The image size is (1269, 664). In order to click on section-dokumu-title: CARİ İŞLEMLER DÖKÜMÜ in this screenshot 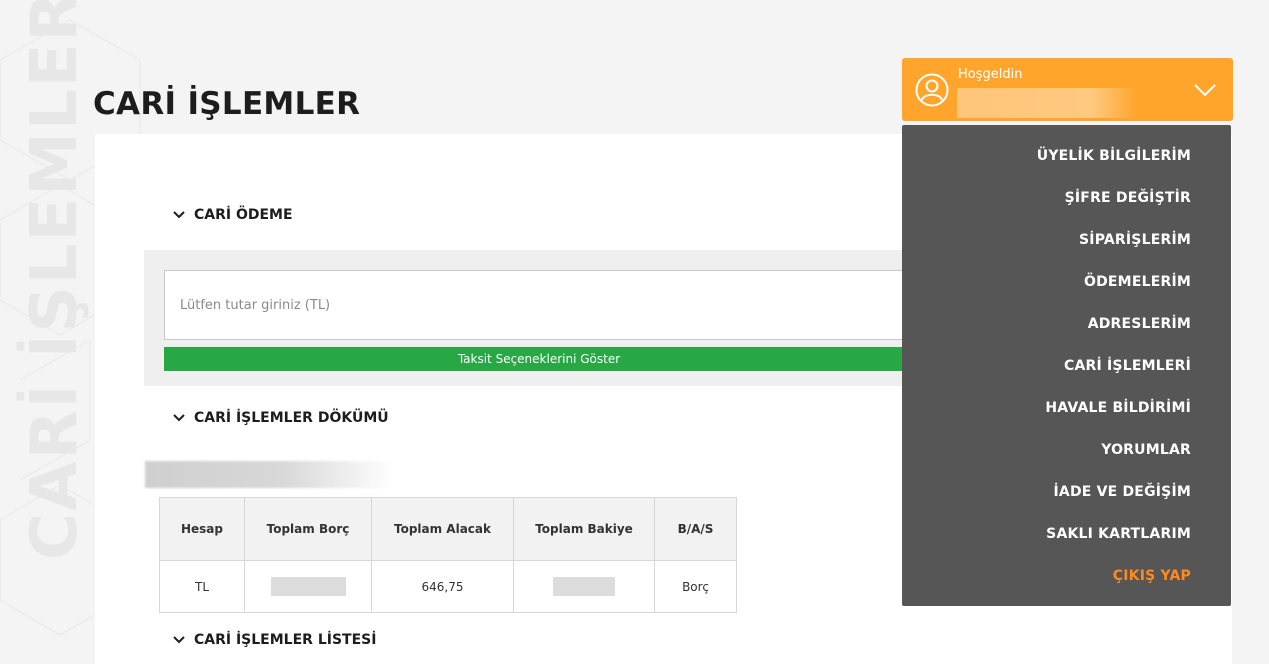, I will do `click(291, 418)`.